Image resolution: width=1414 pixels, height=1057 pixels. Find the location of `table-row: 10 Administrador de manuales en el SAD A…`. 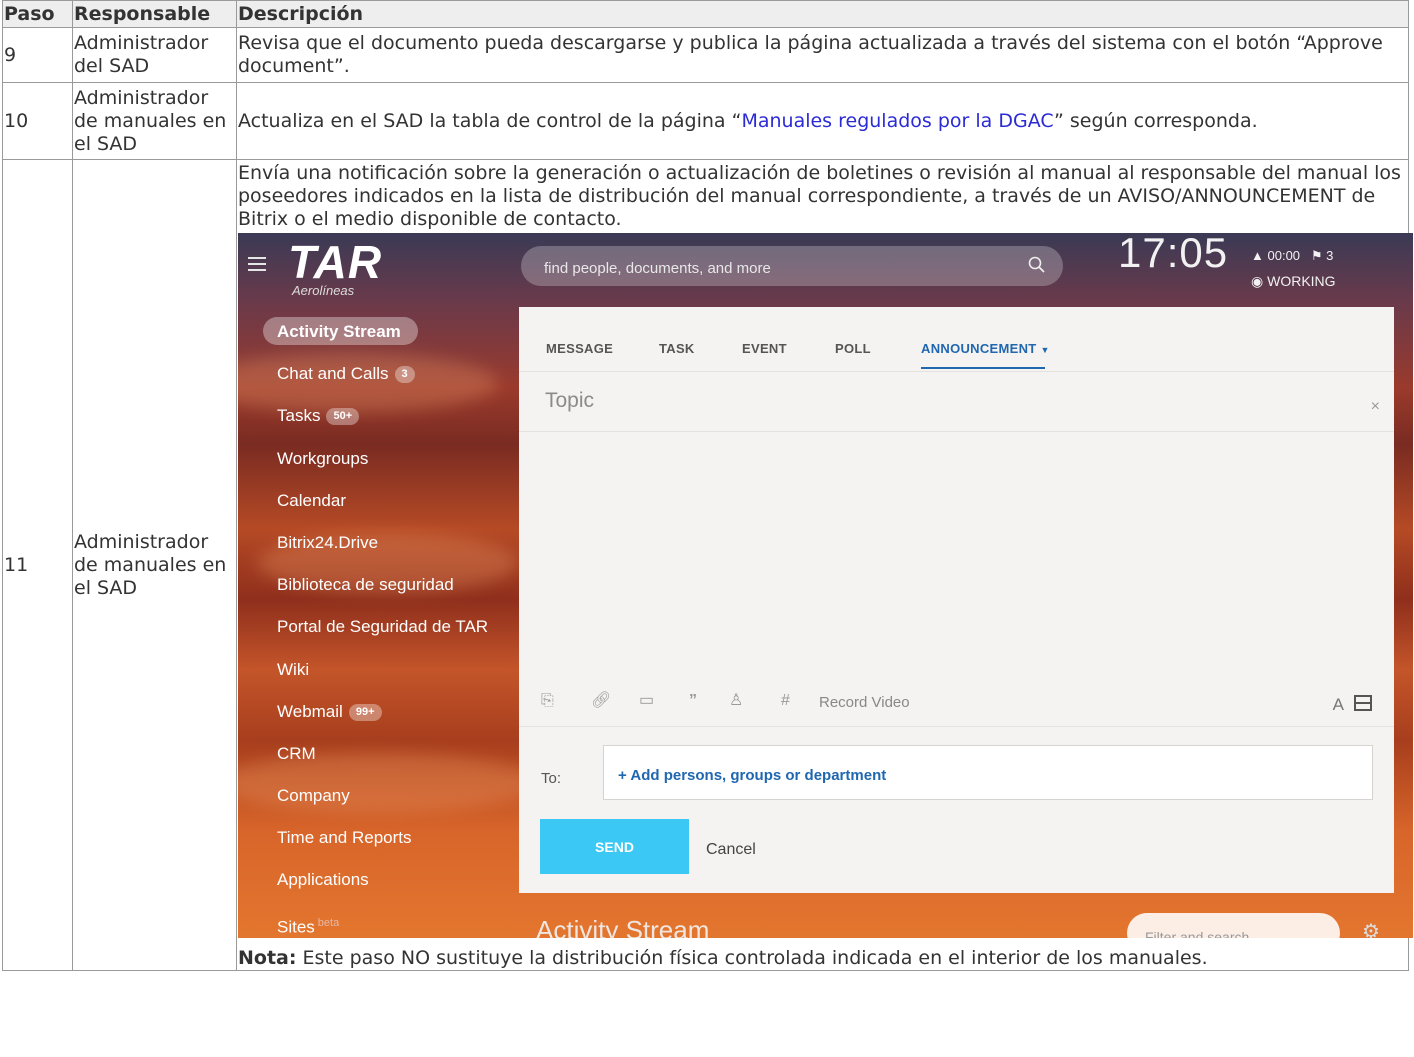

table-row: 10 Administrador de manuales en el SAD A… is located at coordinates (705, 121).